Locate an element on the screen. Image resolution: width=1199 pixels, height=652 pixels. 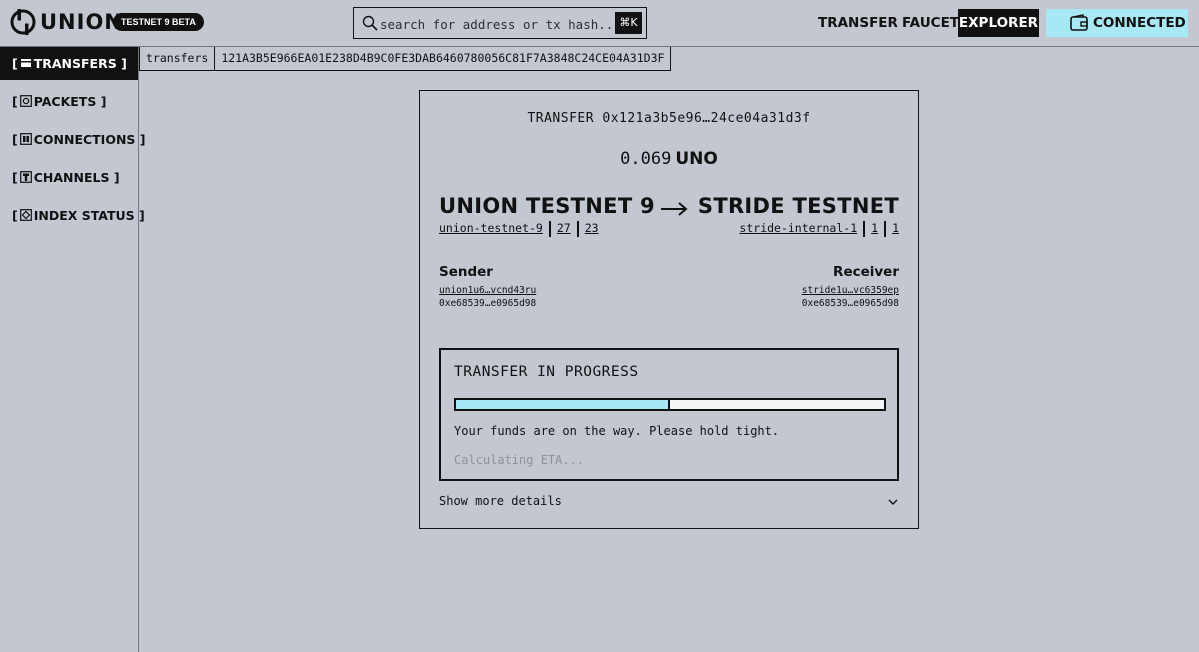
transfer-amount: 0.069 UNO is located at coordinates (669, 159).